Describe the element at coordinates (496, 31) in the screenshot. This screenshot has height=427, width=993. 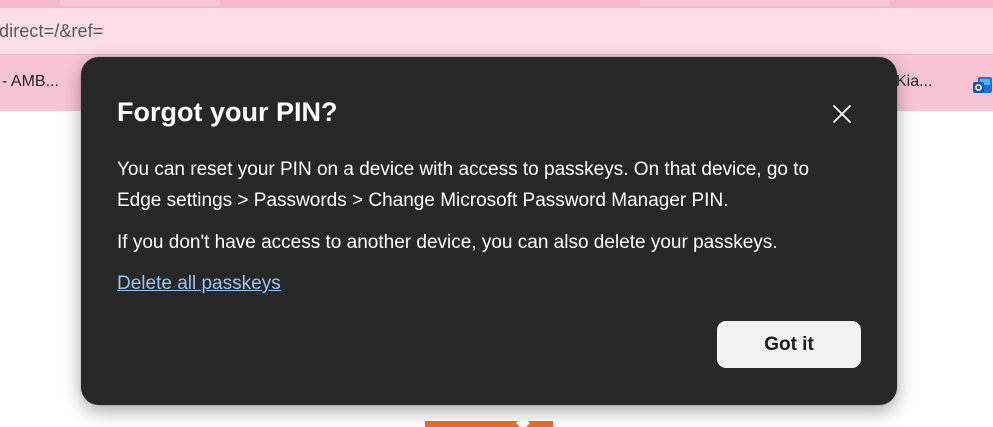
I see `address-bar: direct=/&ref=` at that location.